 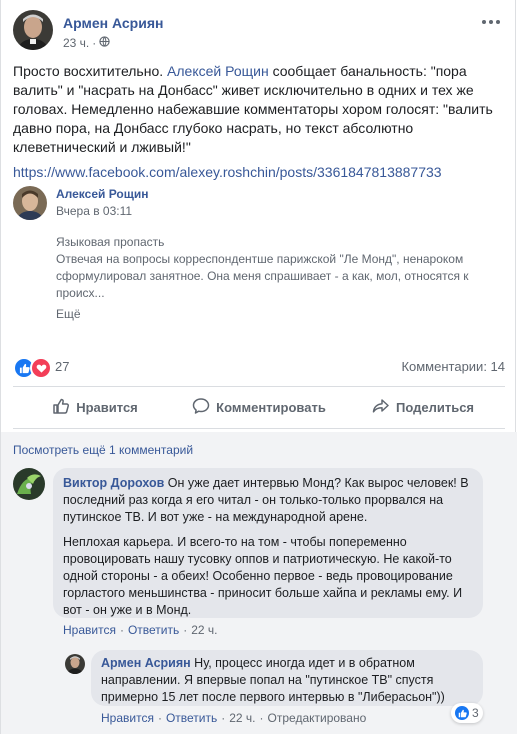 I want to click on reply-reaction-badge: 3, so click(x=467, y=713).